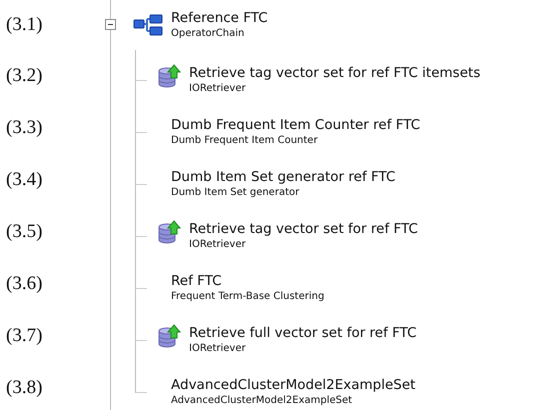  I want to click on equation-number: (3.2), so click(24, 76).